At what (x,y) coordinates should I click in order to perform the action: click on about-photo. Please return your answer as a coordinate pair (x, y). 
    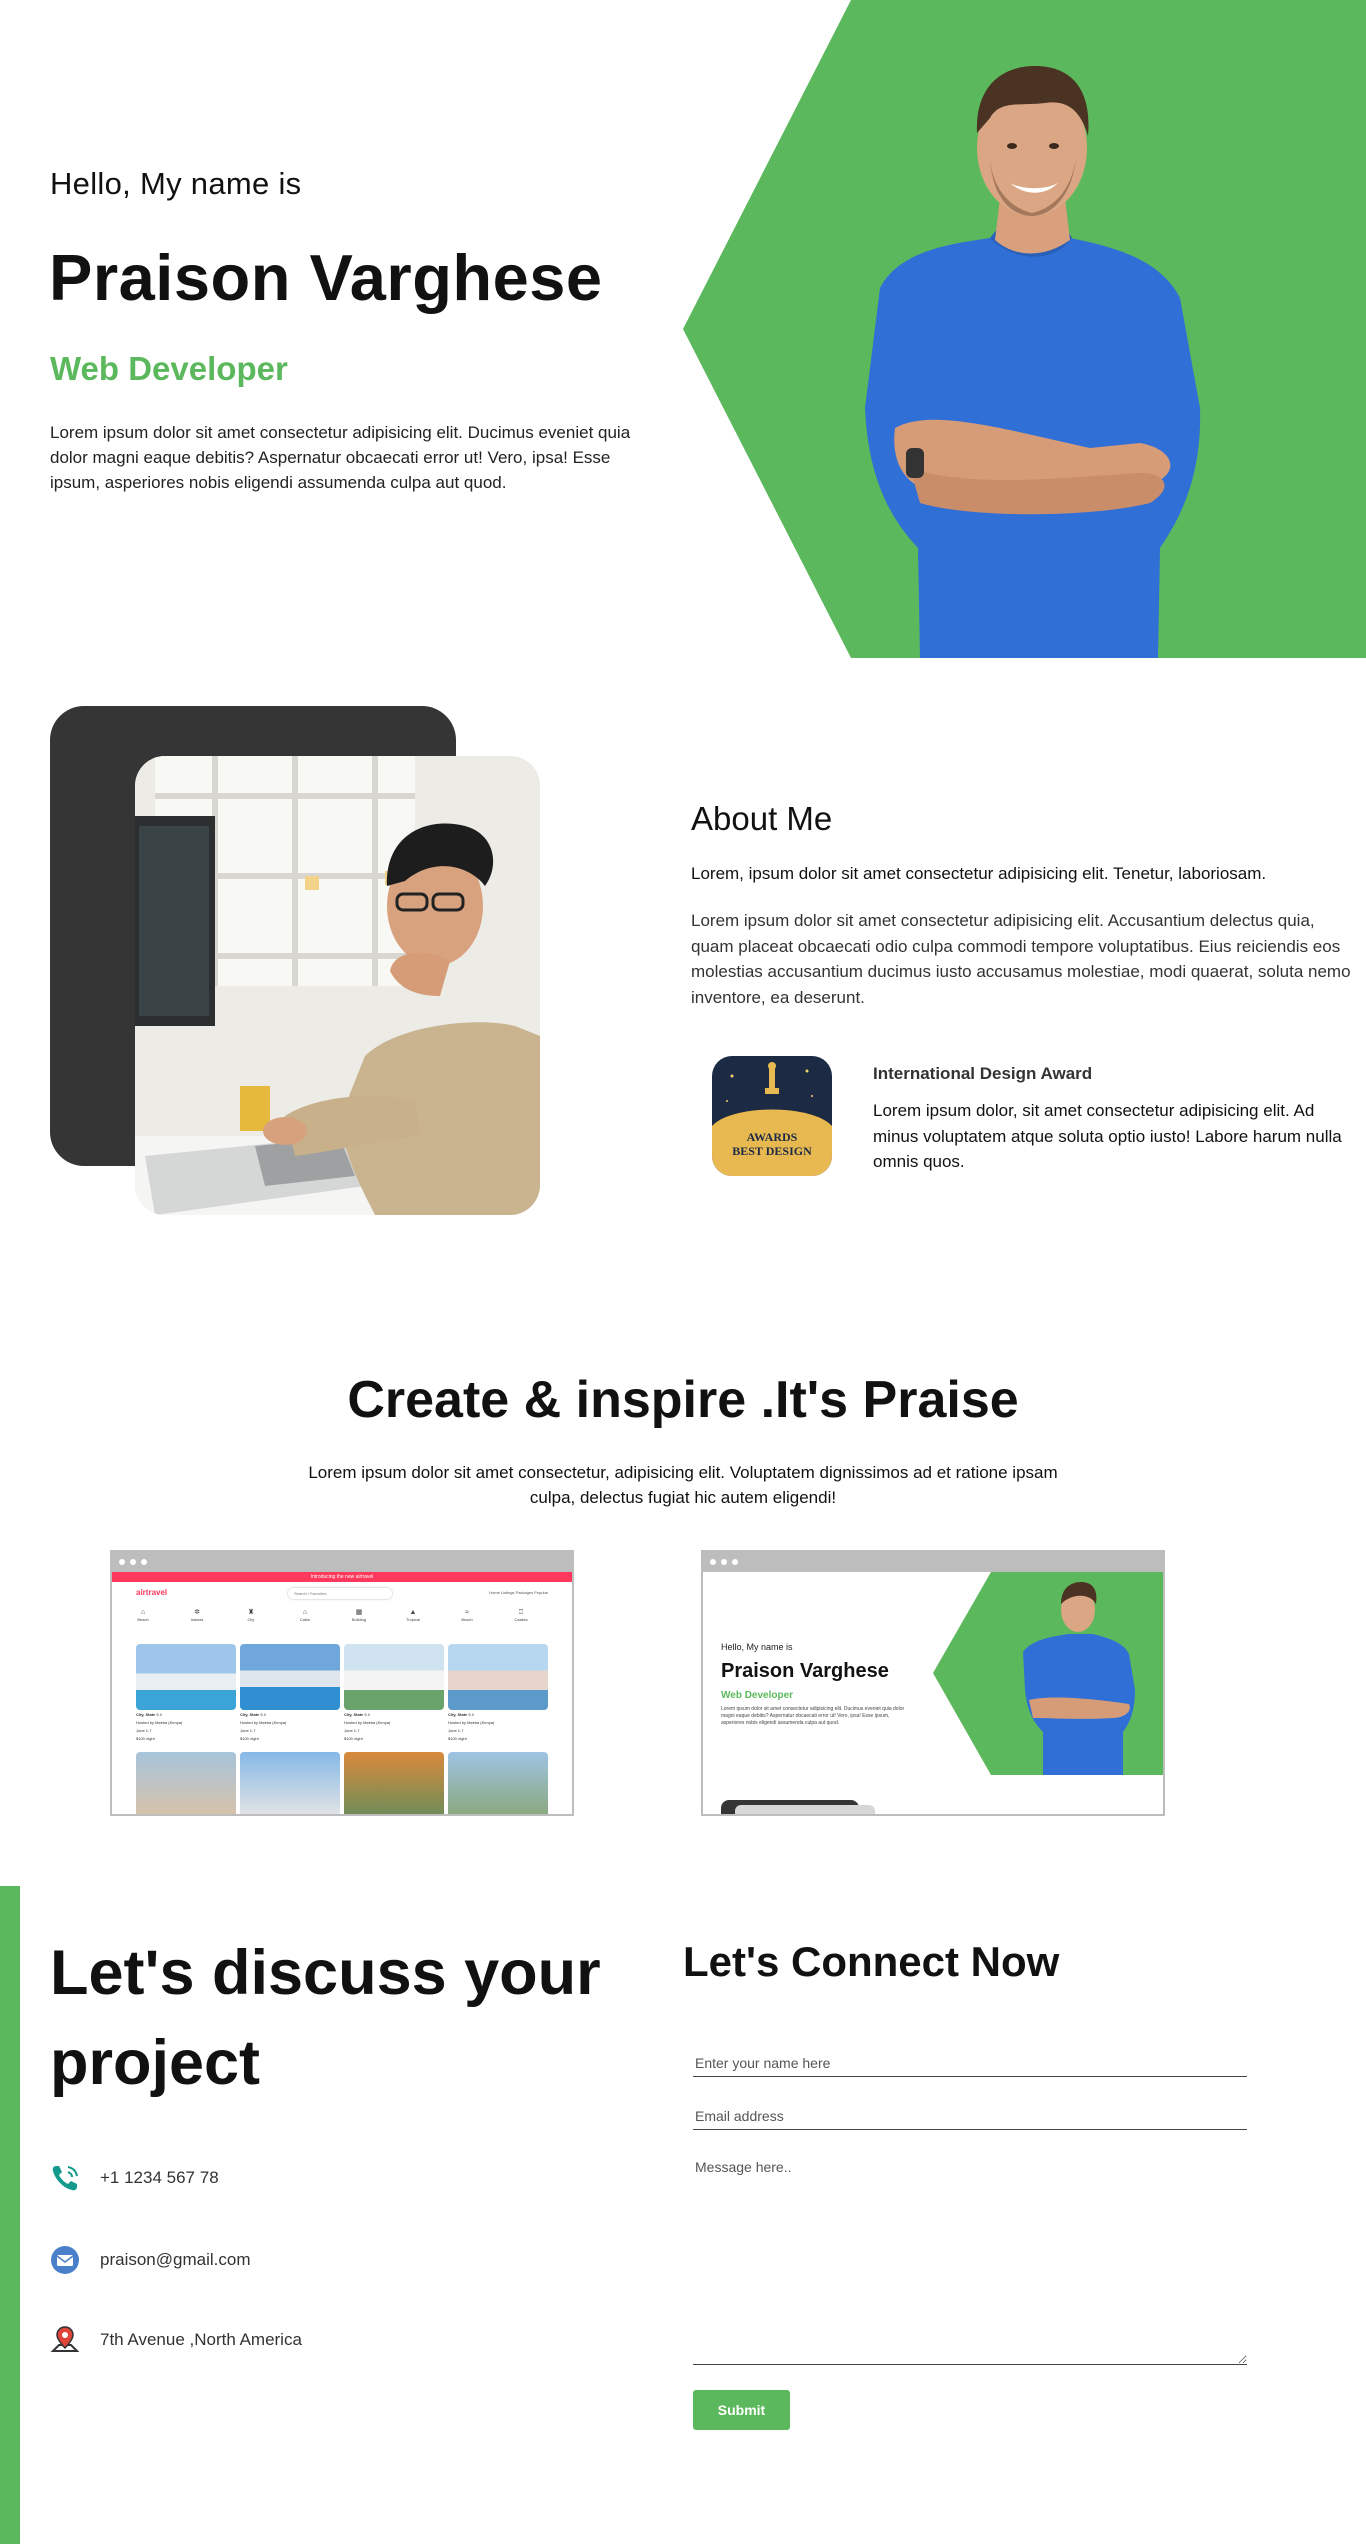
    Looking at the image, I should click on (337, 985).